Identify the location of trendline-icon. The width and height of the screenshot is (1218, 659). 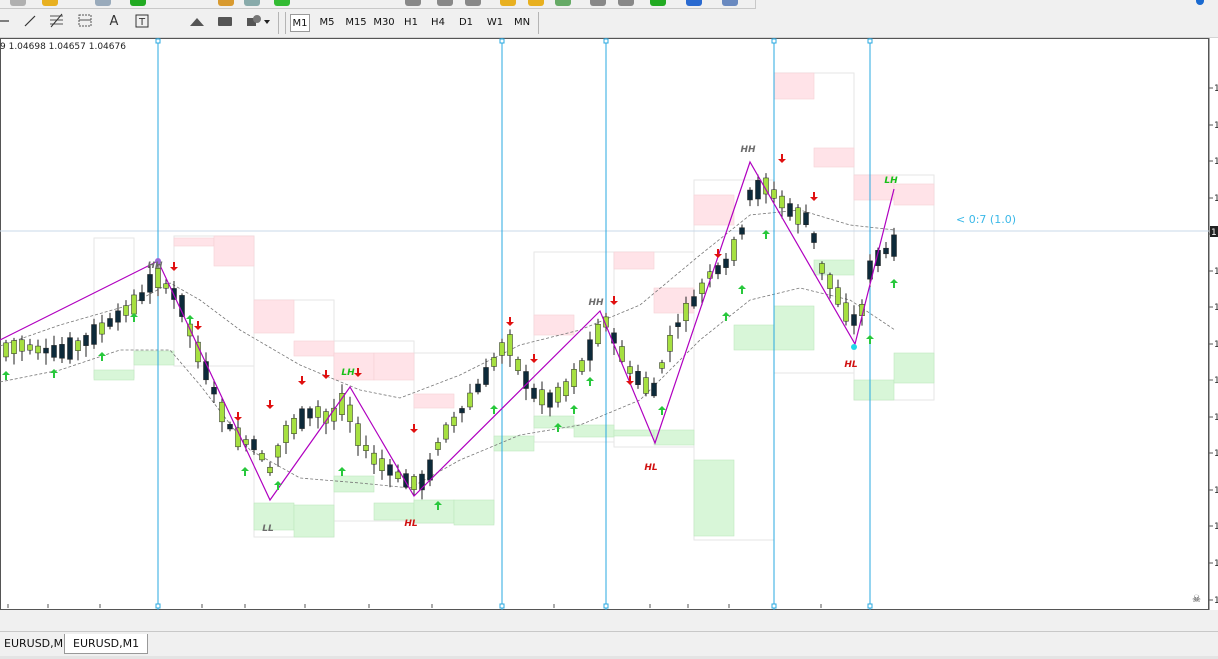
(30, 21).